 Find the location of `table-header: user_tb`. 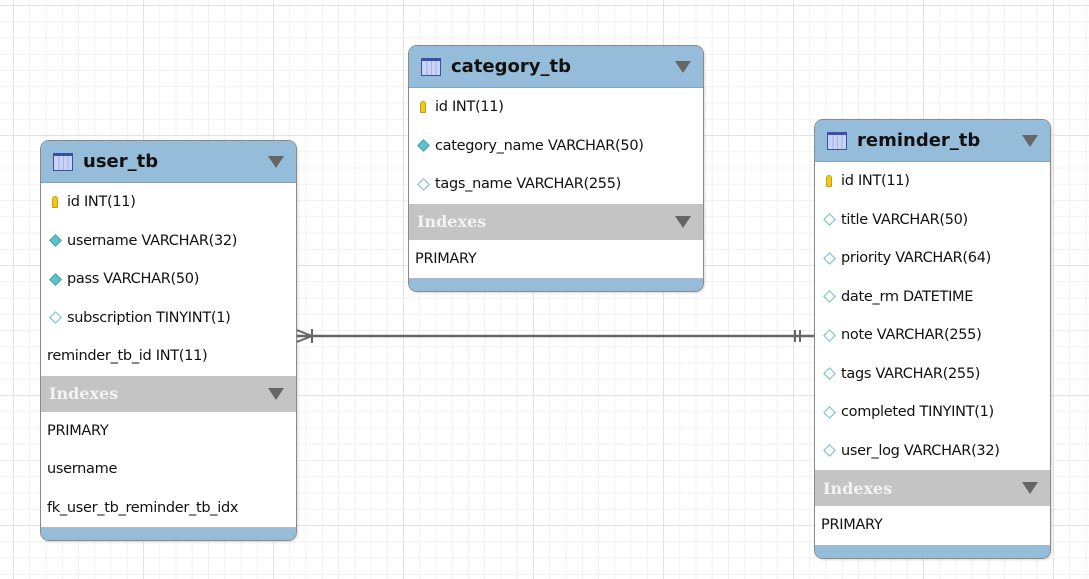

table-header: user_tb is located at coordinates (168, 162).